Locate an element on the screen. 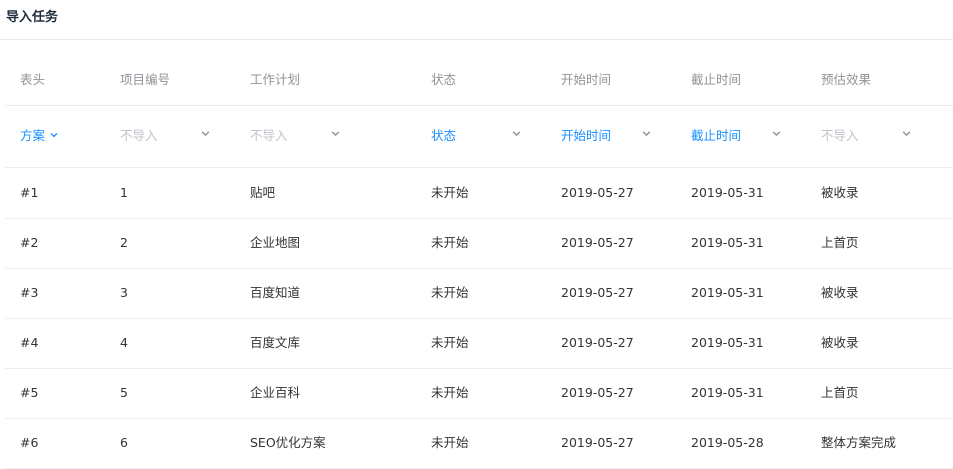  table-row: #1 1 贴吧 未开始 2019-05-27 2019-05-31 被收录 is located at coordinates (479, 193).